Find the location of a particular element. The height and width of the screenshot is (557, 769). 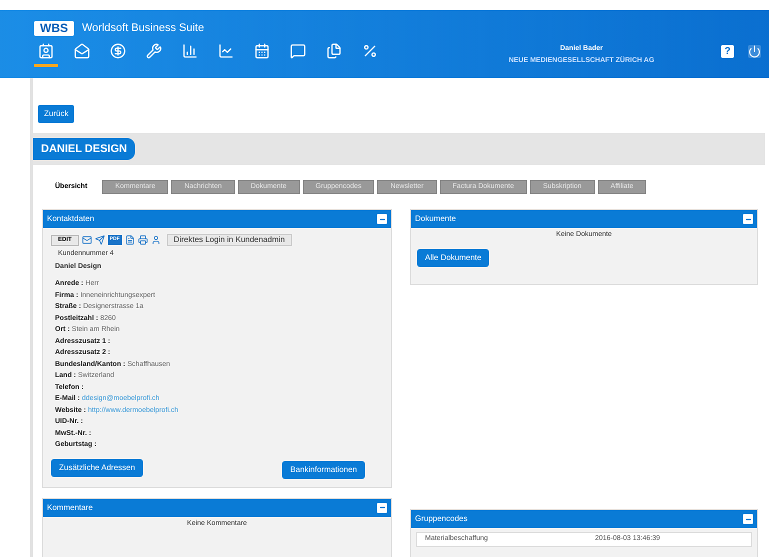

calendar-icon is located at coordinates (262, 50).